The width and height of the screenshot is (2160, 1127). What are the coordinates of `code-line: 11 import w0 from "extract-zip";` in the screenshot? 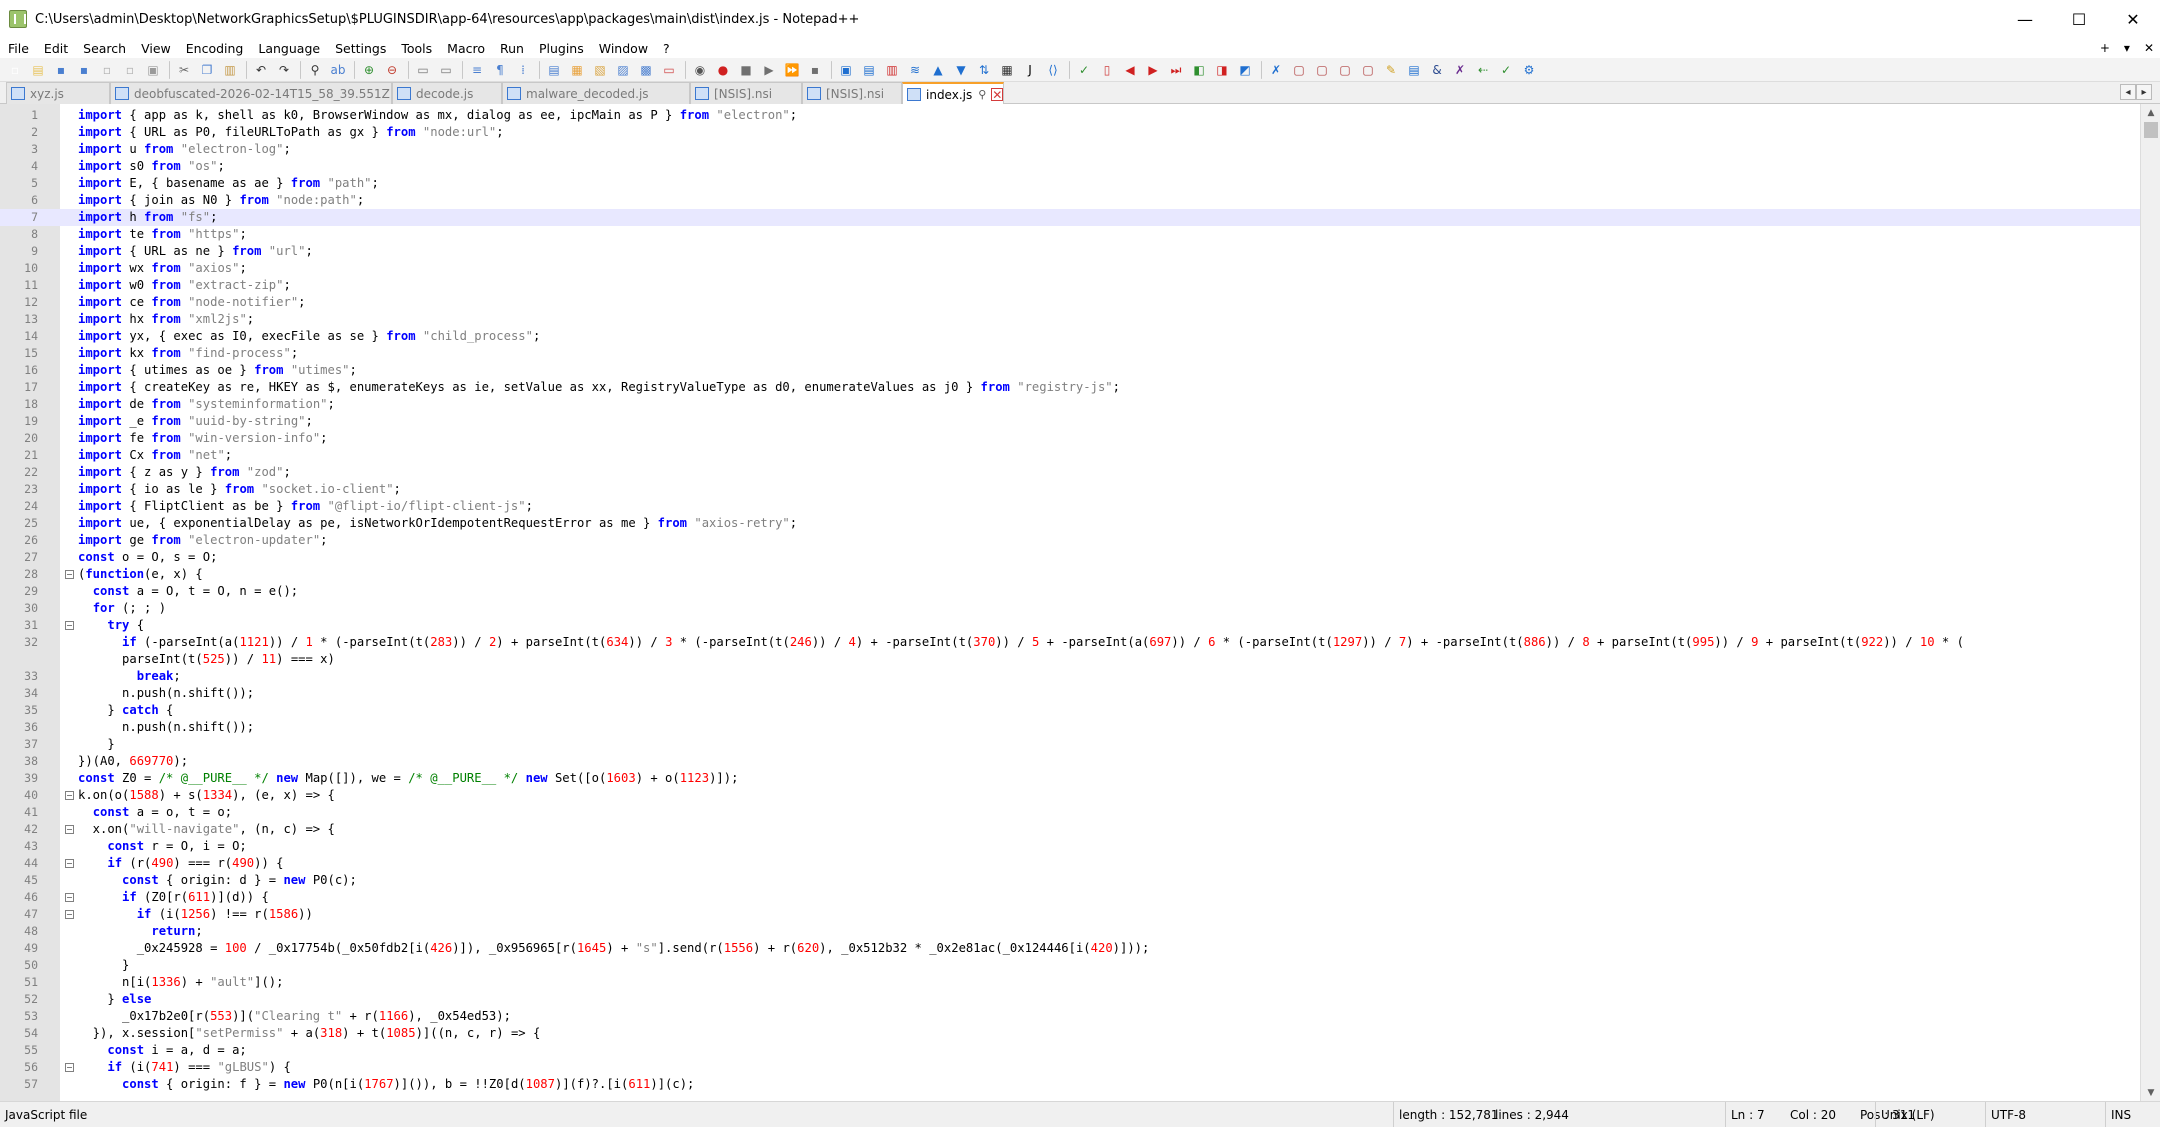 It's located at (1070, 285).